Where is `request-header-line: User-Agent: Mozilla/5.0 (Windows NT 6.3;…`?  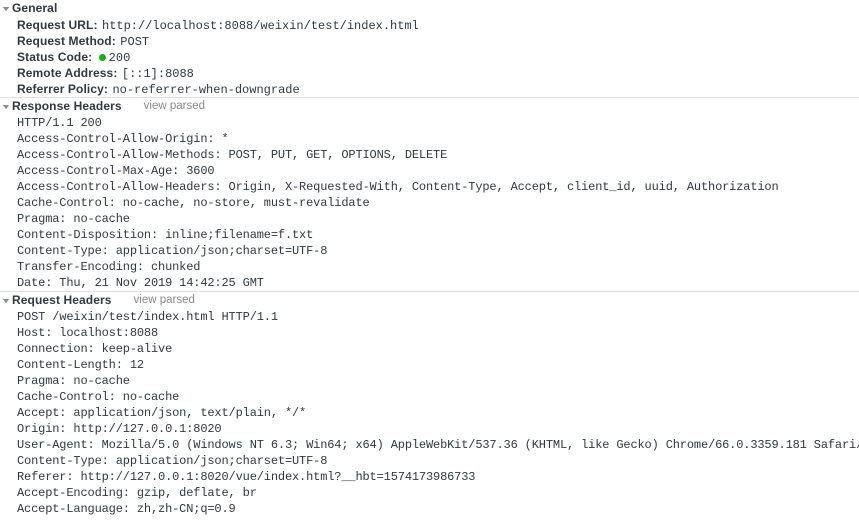
request-header-line: User-Agent: Mozilla/5.0 (Windows NT 6.3;… is located at coordinates (438, 445).